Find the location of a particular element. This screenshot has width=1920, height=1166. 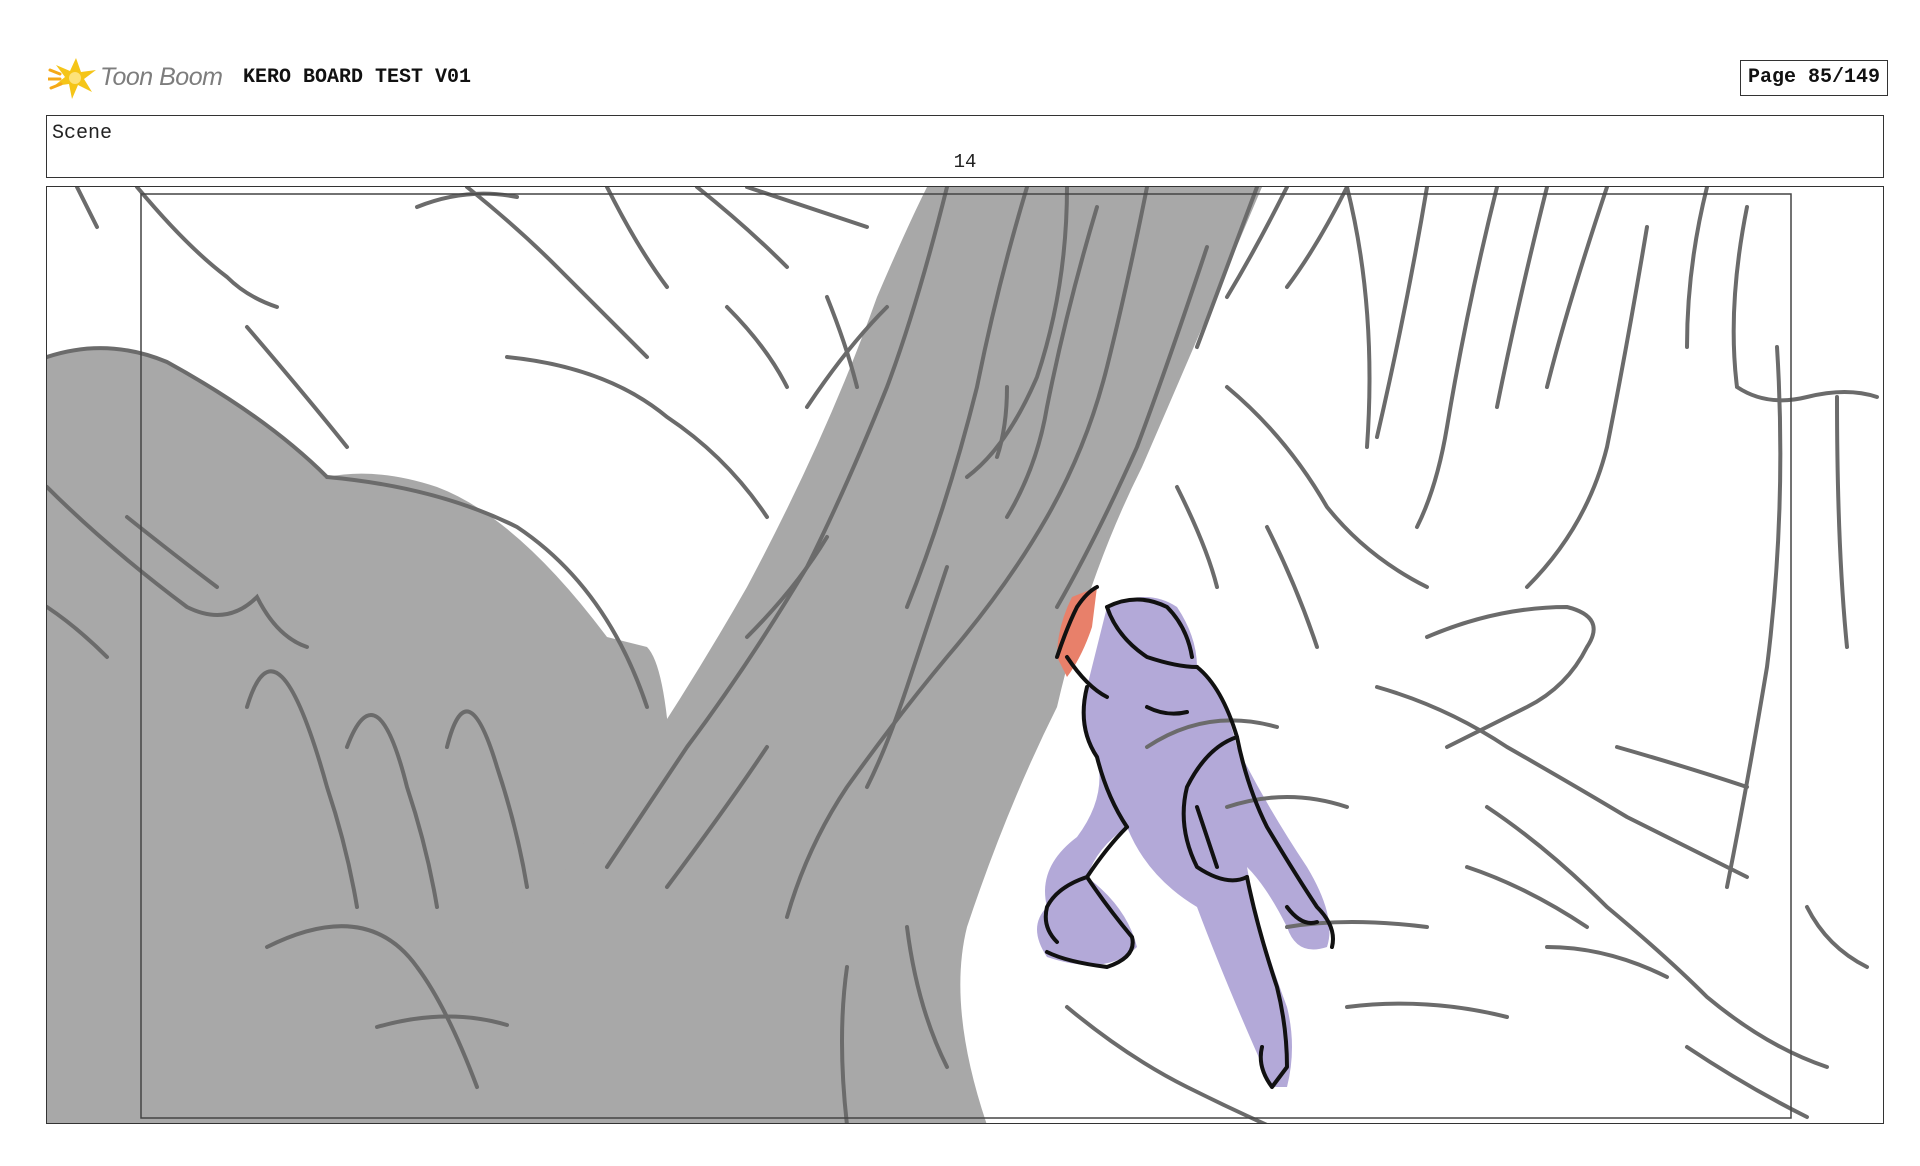

page-number: 85/149 is located at coordinates (1843, 77).